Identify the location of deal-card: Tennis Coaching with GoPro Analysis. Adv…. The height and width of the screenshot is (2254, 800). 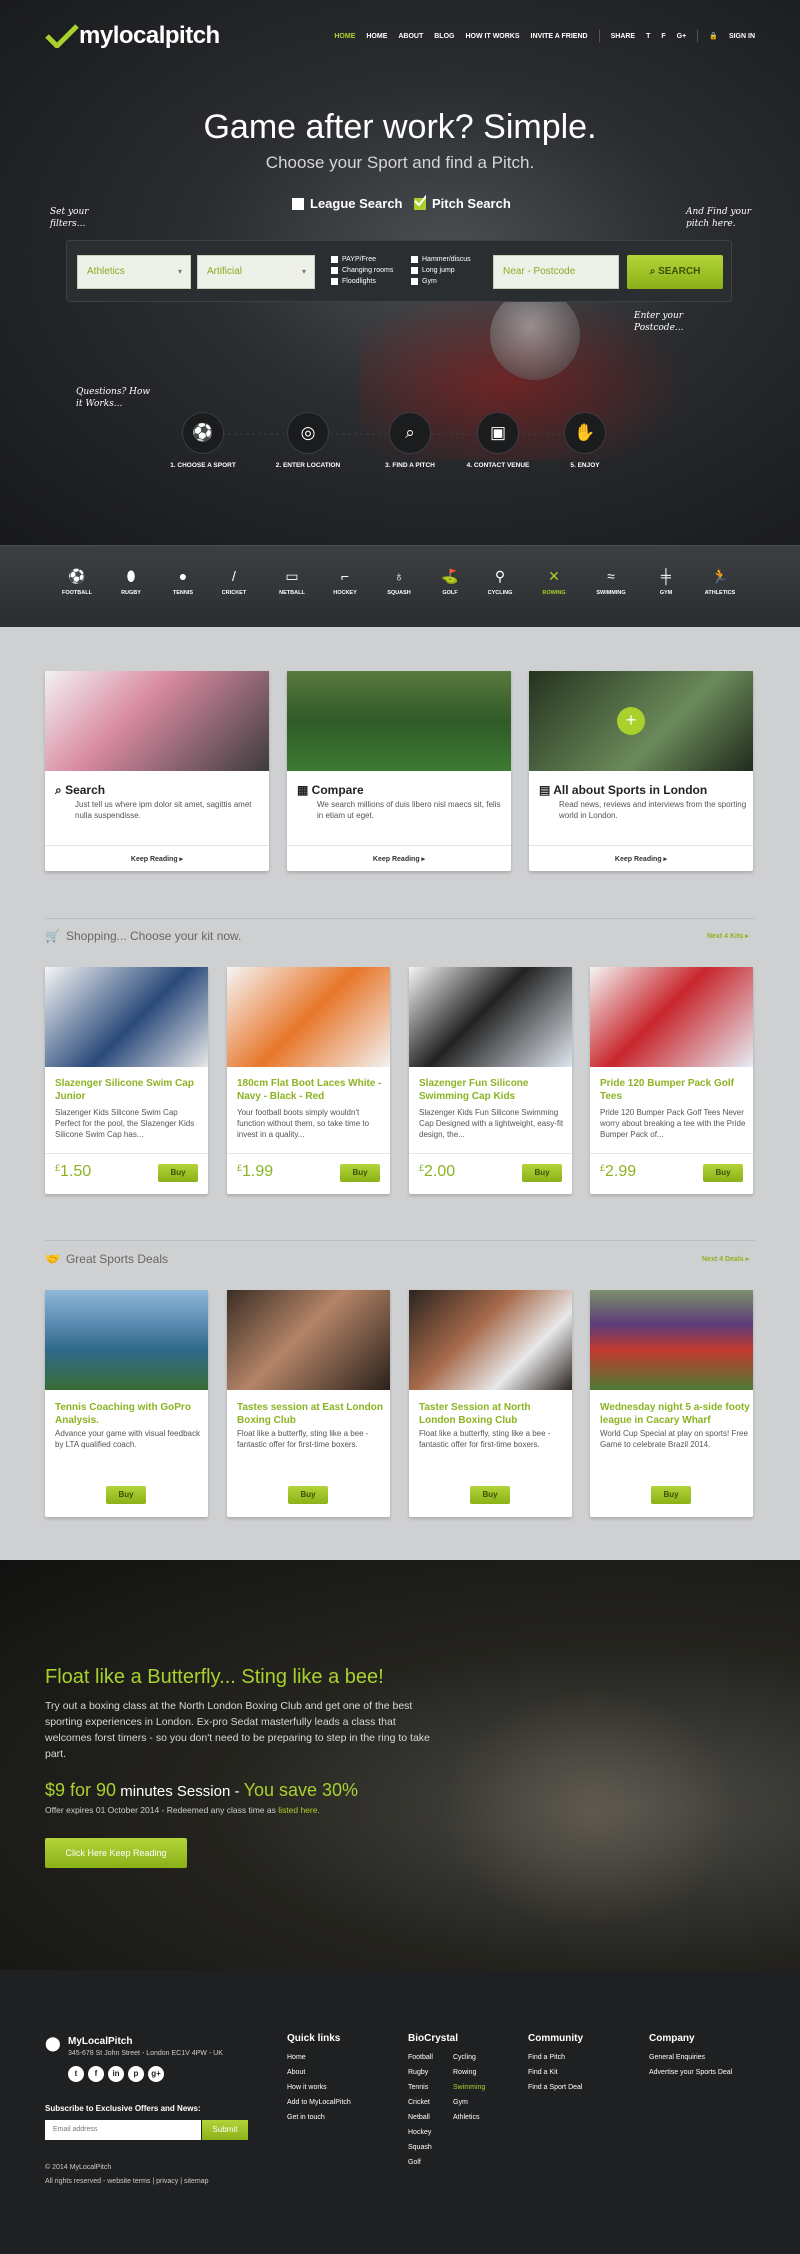
(126, 1403).